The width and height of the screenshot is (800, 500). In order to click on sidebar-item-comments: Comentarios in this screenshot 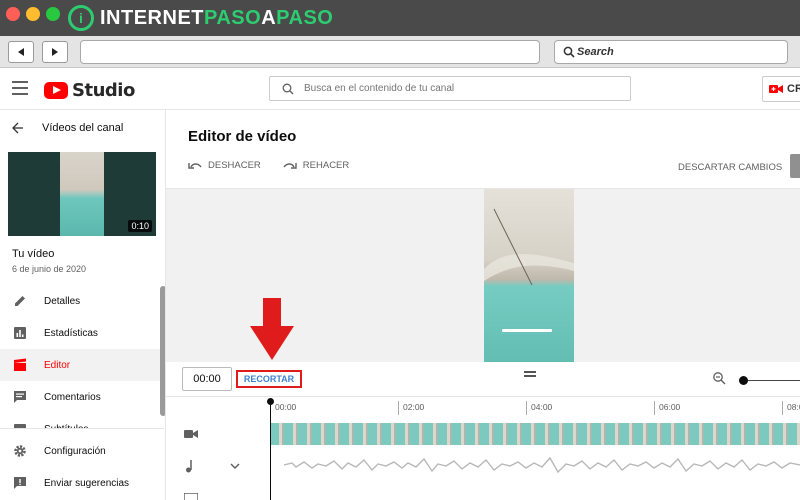, I will do `click(82, 397)`.